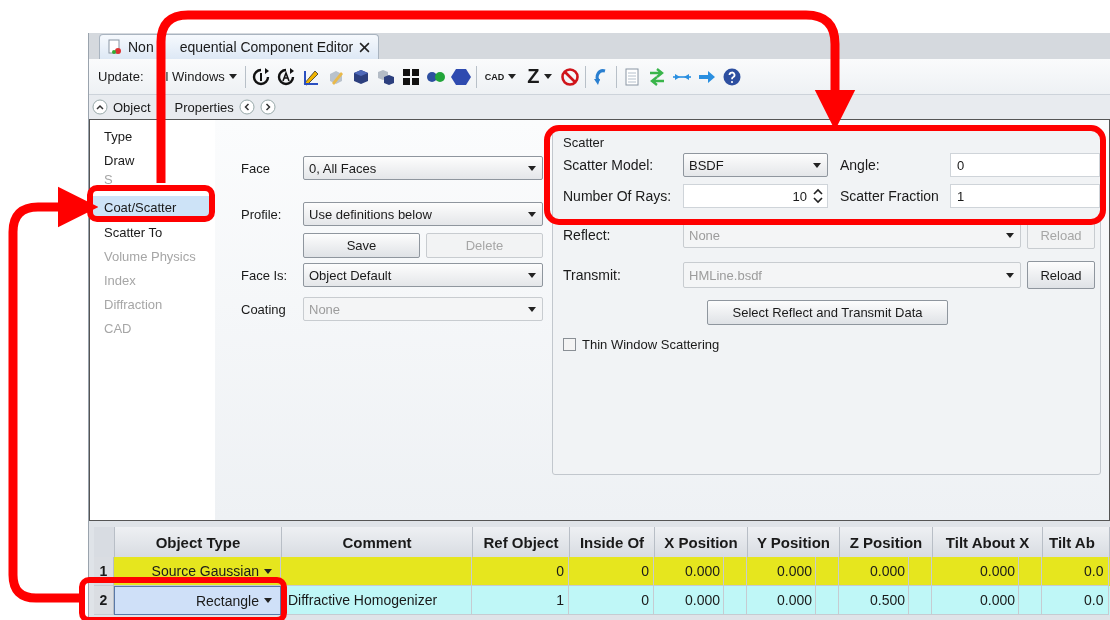  What do you see at coordinates (410, 76) in the screenshot?
I see `grid-icon` at bounding box center [410, 76].